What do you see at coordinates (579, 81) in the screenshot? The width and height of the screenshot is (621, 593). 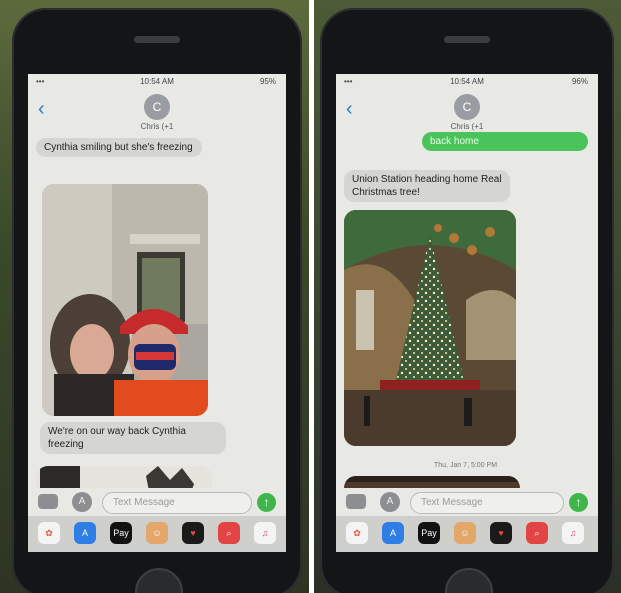 I see `battery-level: 96%` at bounding box center [579, 81].